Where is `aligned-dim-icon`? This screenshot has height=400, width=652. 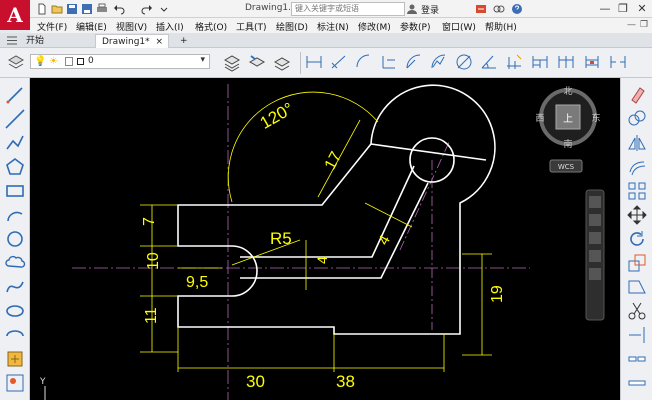 aligned-dim-icon is located at coordinates (339, 62).